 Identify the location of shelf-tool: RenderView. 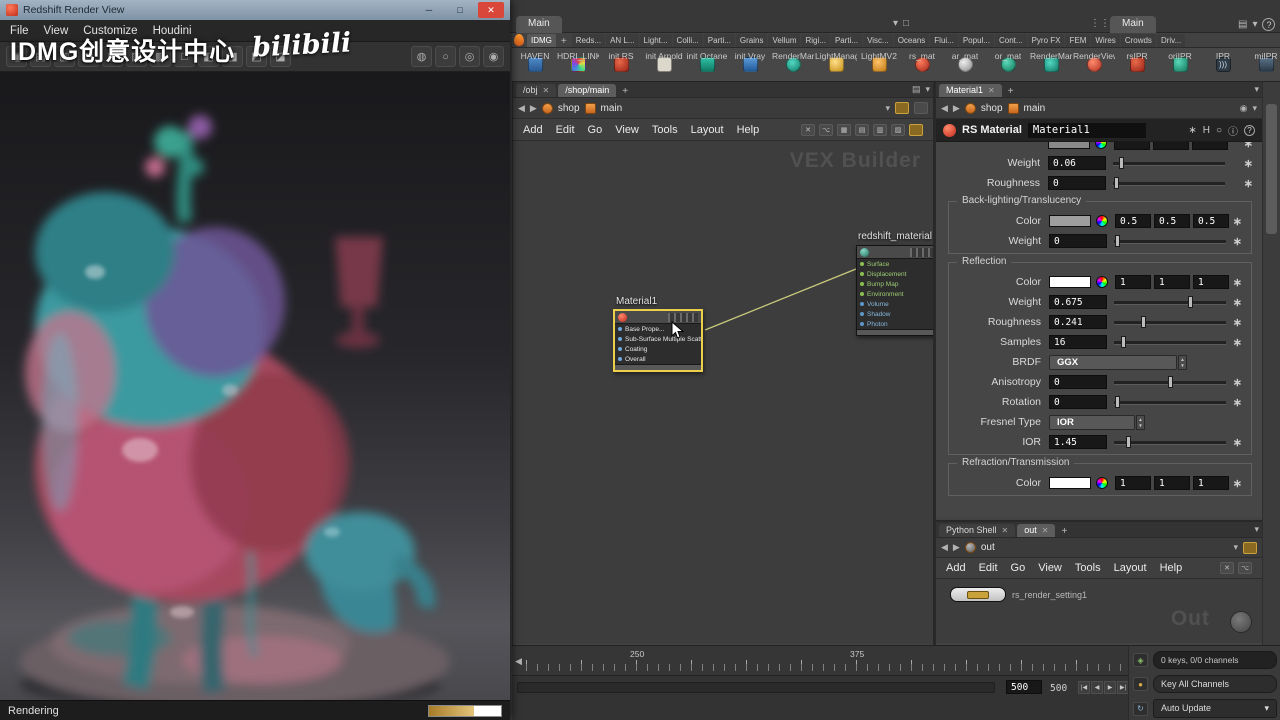
(1094, 61).